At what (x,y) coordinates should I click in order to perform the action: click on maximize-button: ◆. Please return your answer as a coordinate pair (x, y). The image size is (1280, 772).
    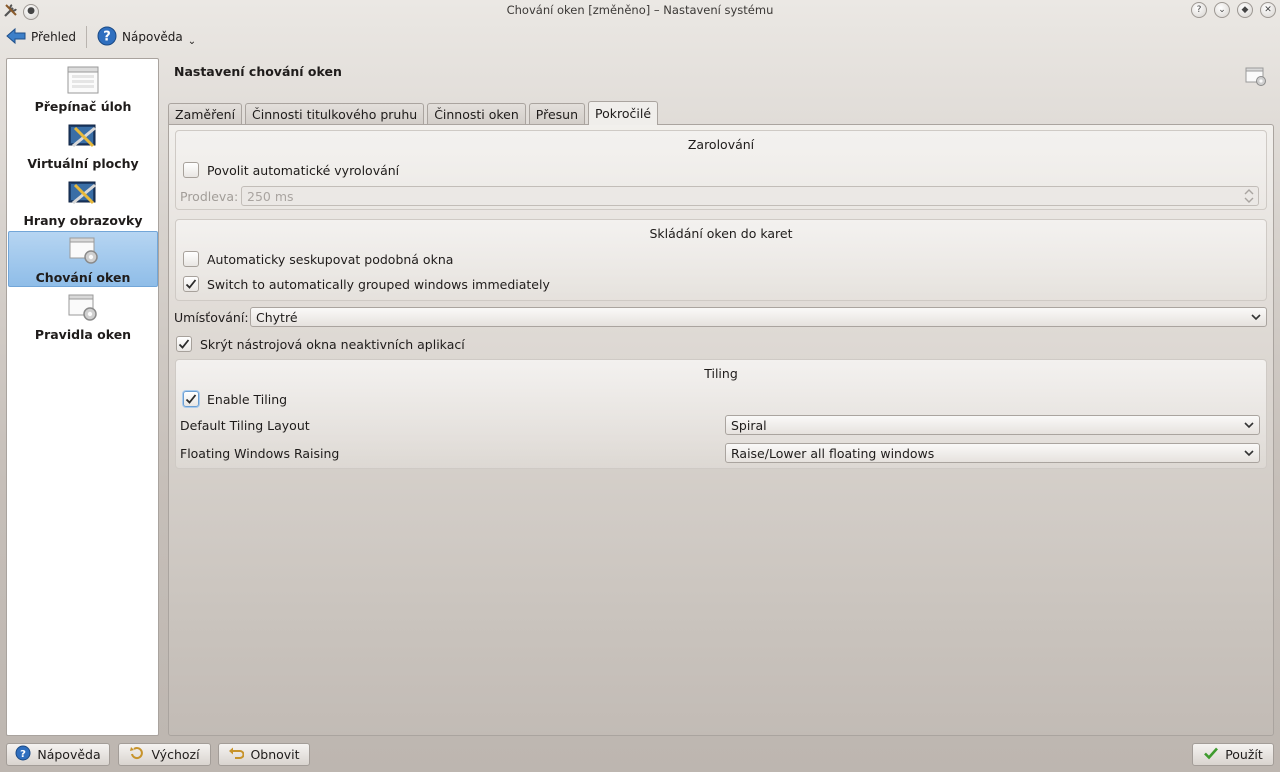
    Looking at the image, I should click on (1245, 10).